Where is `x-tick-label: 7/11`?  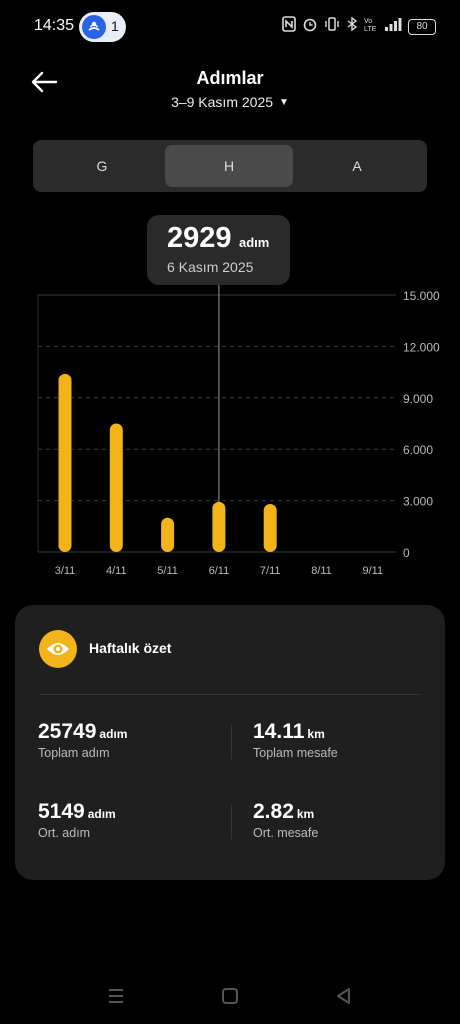
x-tick-label: 7/11 is located at coordinates (270, 571).